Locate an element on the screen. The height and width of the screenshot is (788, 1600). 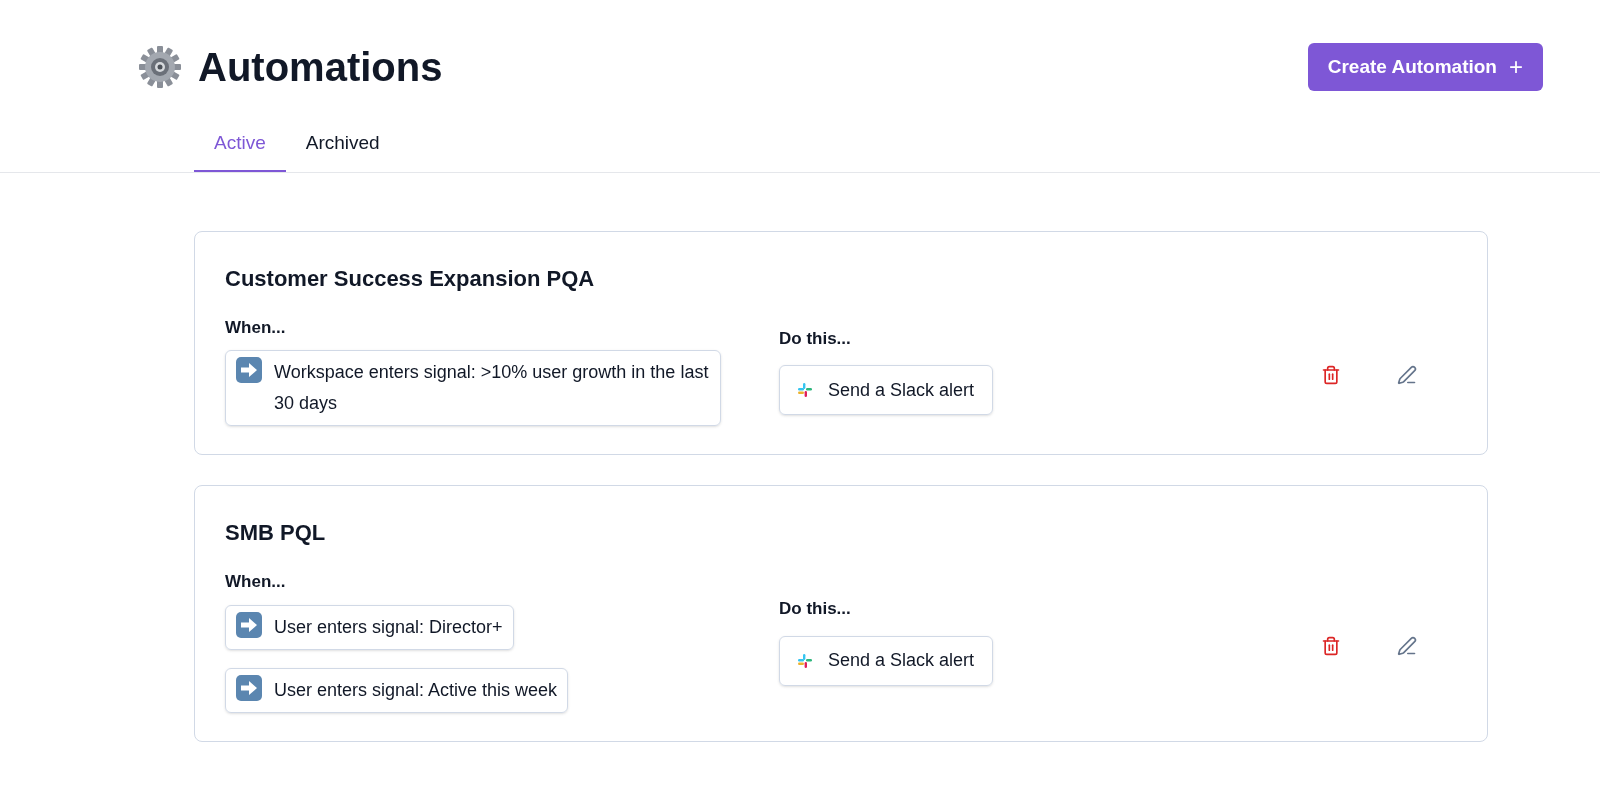
page-title: Automations is located at coordinates (320, 67).